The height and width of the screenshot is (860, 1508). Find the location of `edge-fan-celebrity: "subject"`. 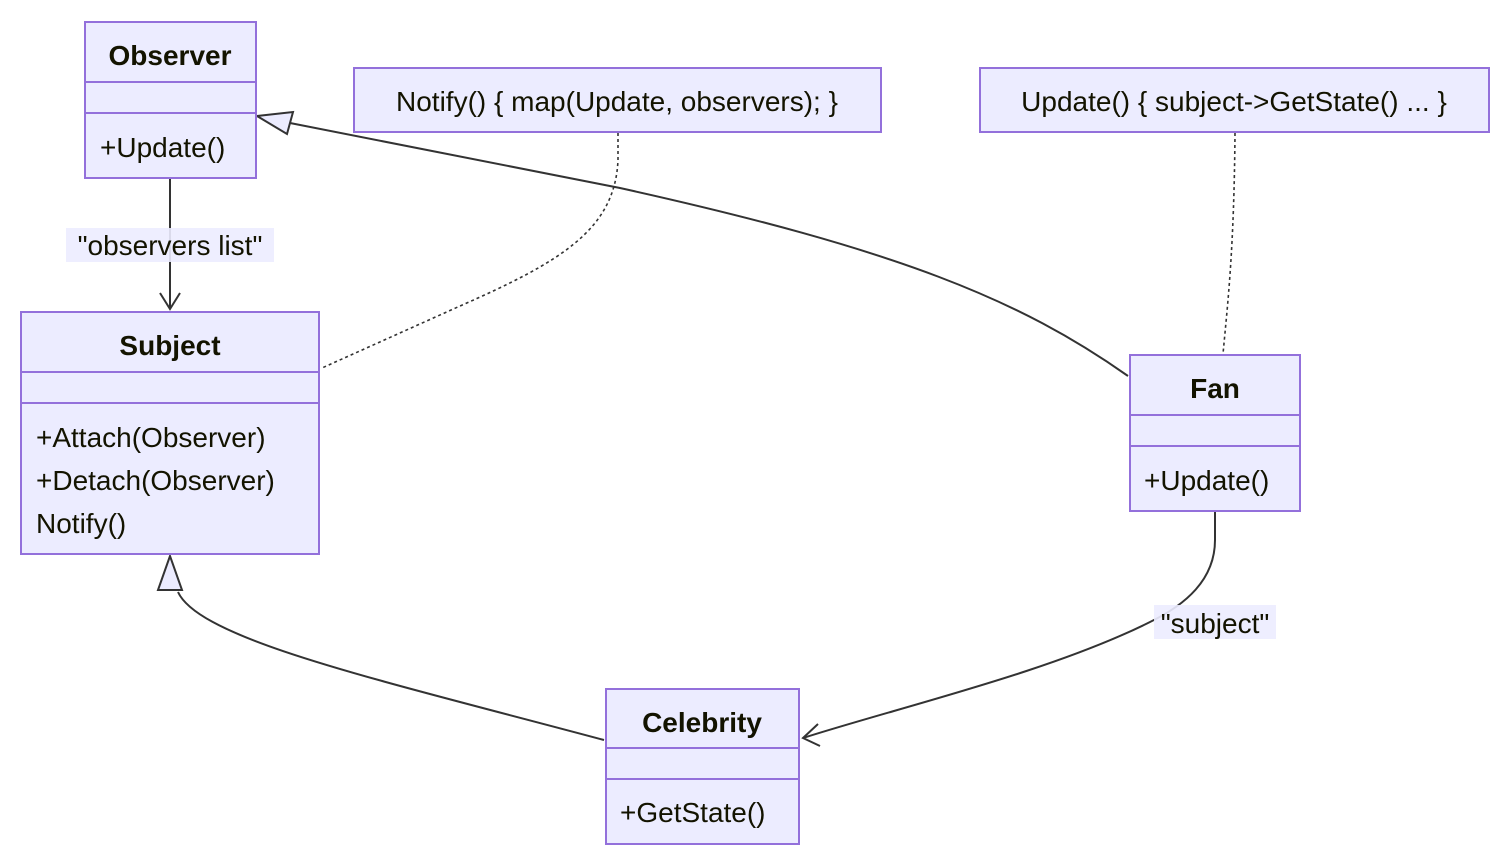

edge-fan-celebrity: "subject" is located at coordinates (1038, 629).